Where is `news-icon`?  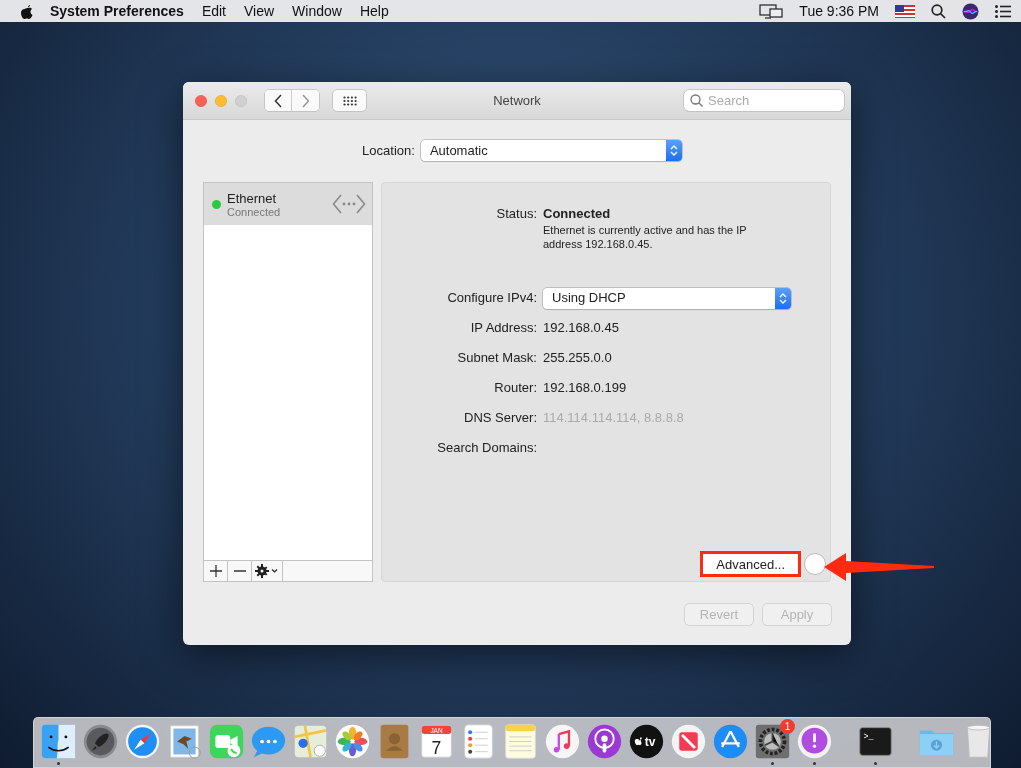
news-icon is located at coordinates (688, 741).